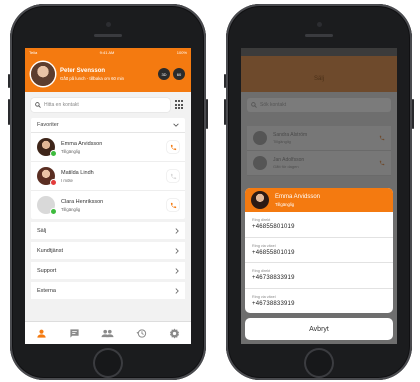 The width and height of the screenshot is (420, 382). I want to click on contact-name: Matilda Lindh, so click(77, 172).